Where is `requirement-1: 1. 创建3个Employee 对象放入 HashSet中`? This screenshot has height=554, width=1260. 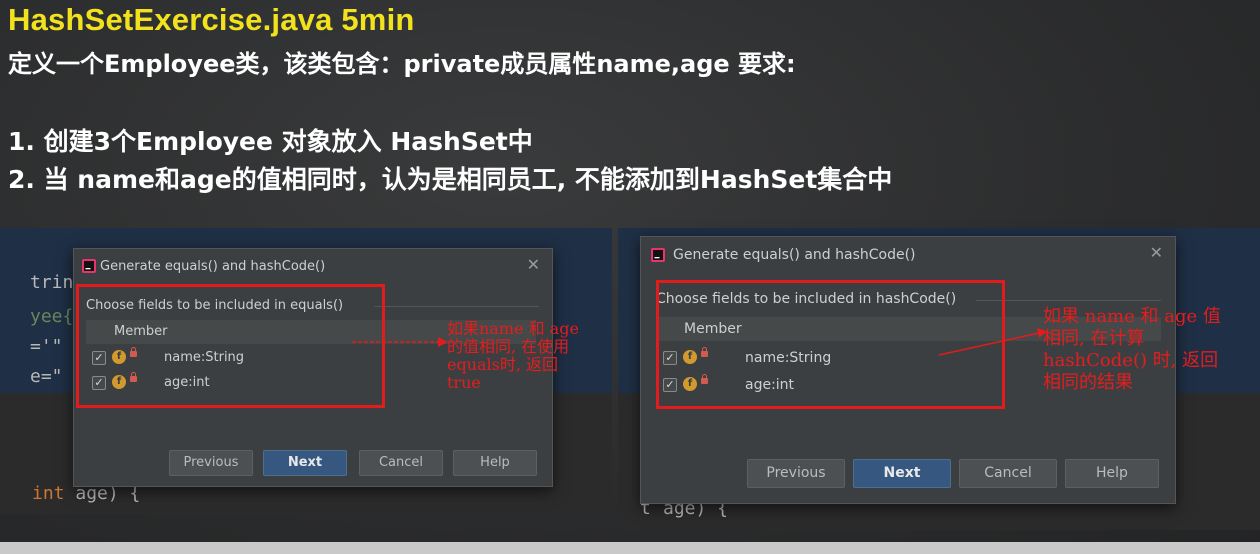 requirement-1: 1. 创建3个Employee 对象放入 HashSet中 is located at coordinates (270, 141).